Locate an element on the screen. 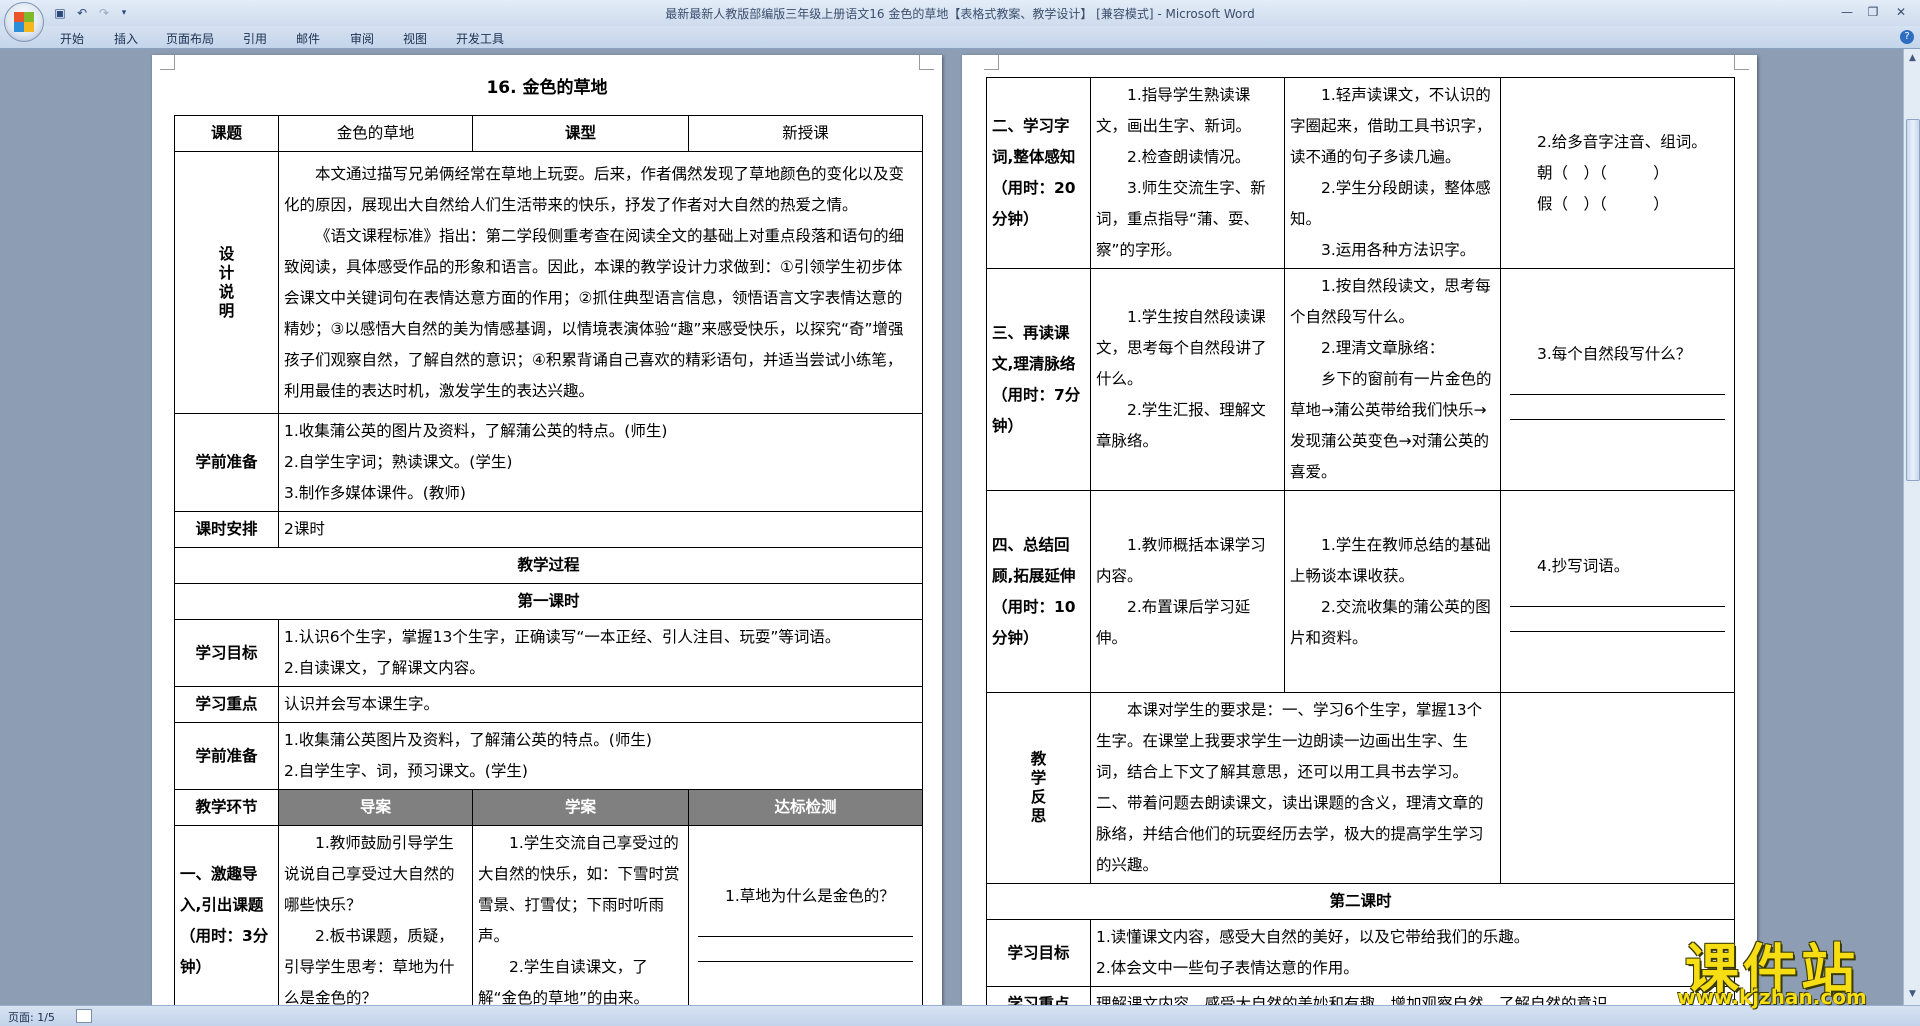 Image resolution: width=1920 pixels, height=1026 pixels. office-button is located at coordinates (24, 22).